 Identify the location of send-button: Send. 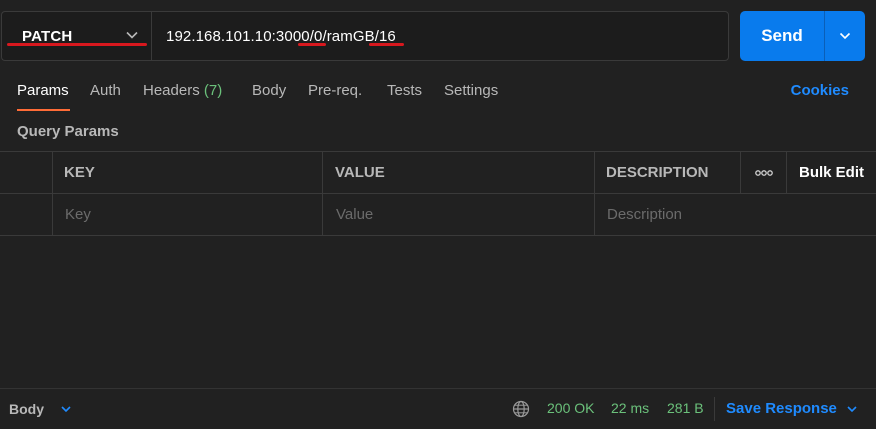
(782, 36).